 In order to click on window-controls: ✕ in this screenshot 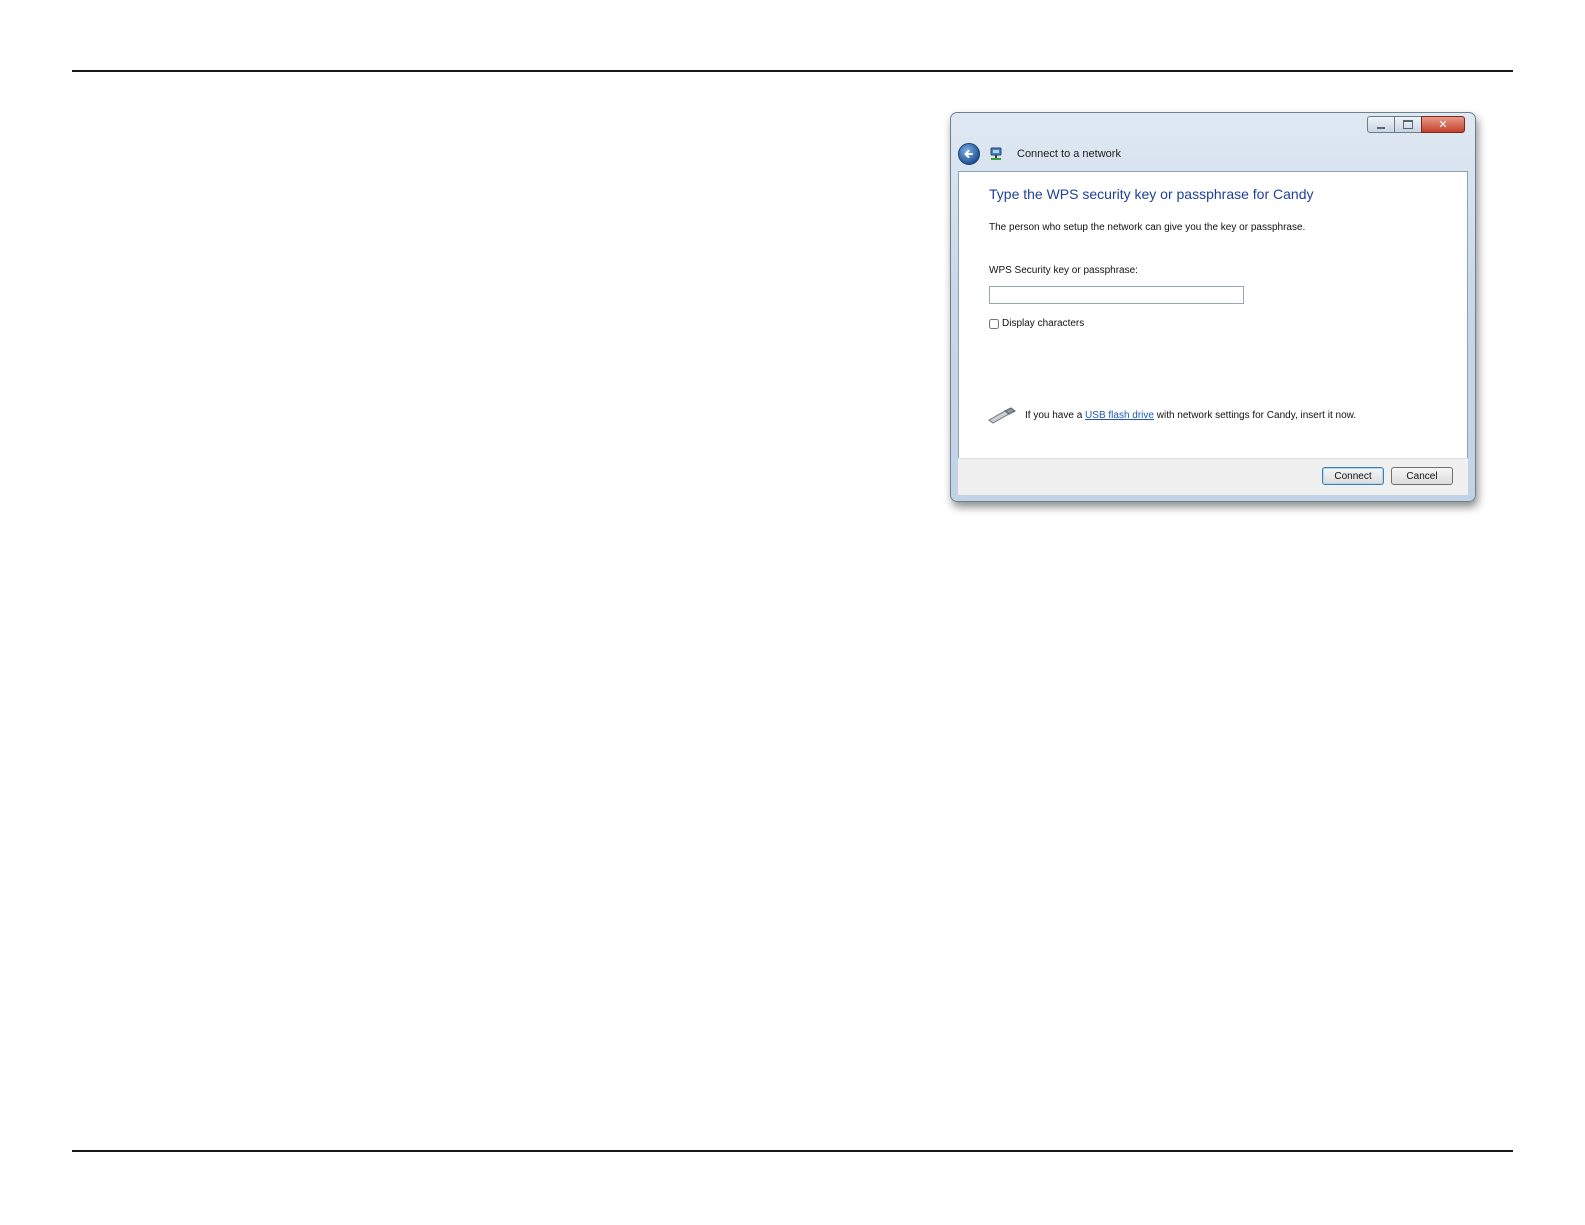, I will do `click(1416, 124)`.